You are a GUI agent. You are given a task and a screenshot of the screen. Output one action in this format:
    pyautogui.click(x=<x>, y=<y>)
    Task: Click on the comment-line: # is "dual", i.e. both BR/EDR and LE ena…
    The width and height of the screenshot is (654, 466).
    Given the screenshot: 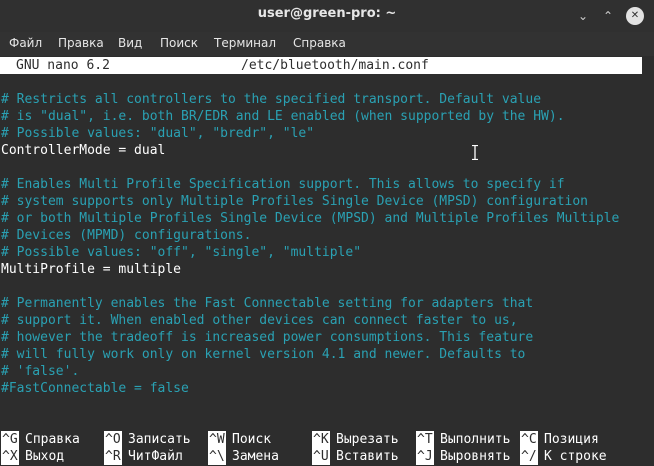 What is the action you would take?
    pyautogui.click(x=283, y=116)
    